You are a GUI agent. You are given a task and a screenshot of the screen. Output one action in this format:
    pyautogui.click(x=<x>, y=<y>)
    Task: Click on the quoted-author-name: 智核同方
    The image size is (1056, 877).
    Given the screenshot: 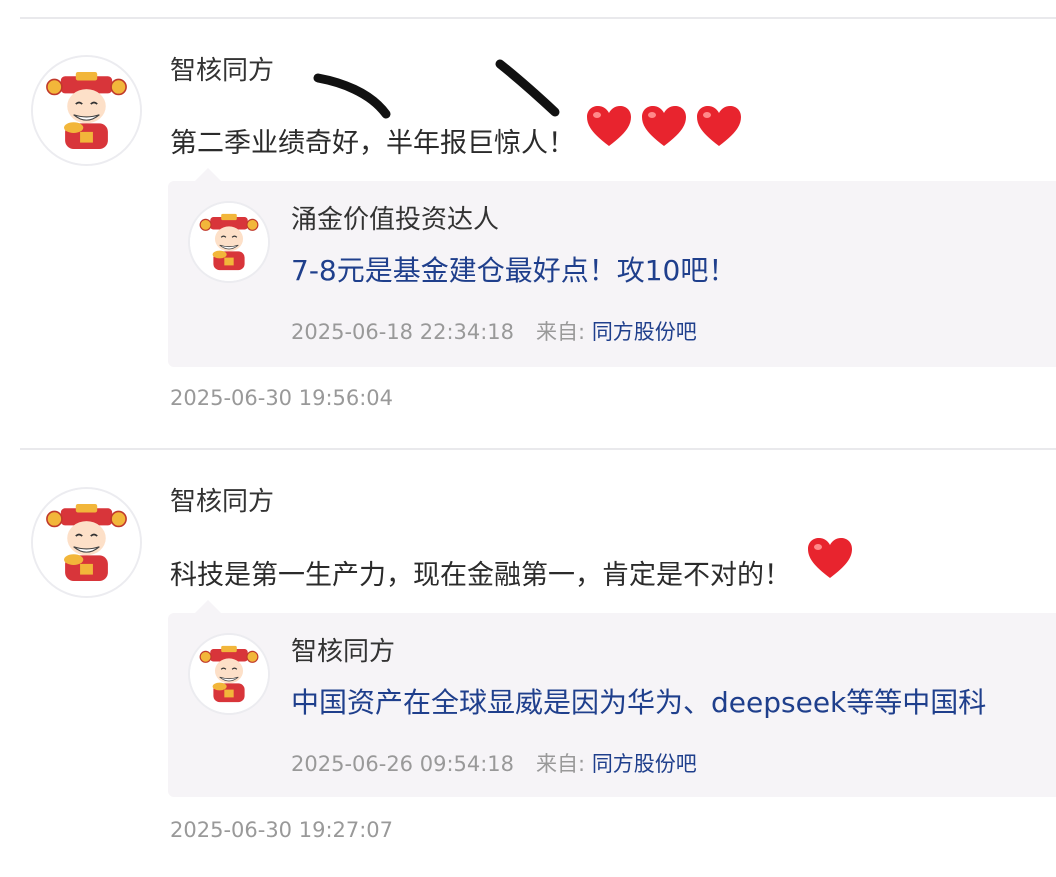 What is the action you would take?
    pyautogui.click(x=343, y=649)
    